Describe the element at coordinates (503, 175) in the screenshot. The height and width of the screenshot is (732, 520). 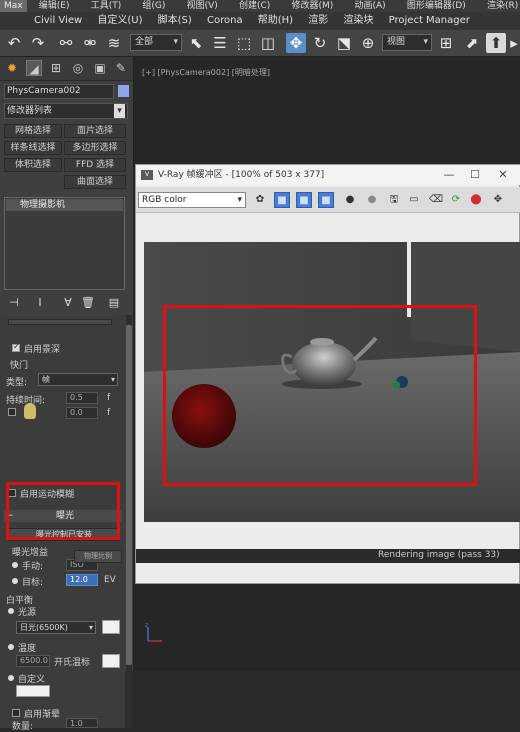
I see `close-icon: ✕` at that location.